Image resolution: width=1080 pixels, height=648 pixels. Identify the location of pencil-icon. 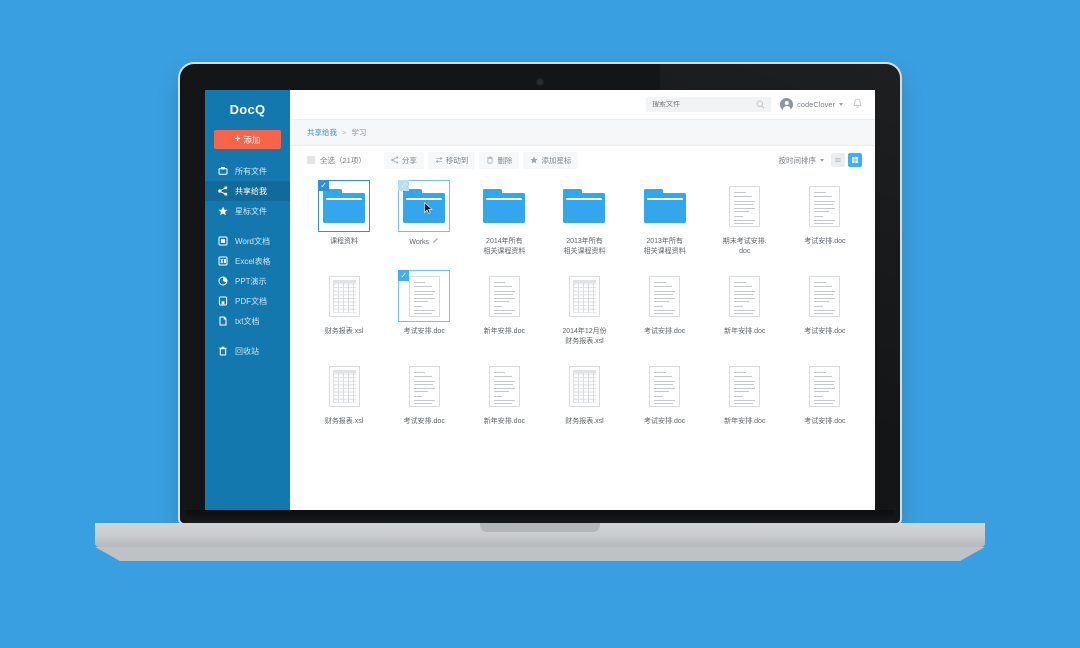
(435, 242).